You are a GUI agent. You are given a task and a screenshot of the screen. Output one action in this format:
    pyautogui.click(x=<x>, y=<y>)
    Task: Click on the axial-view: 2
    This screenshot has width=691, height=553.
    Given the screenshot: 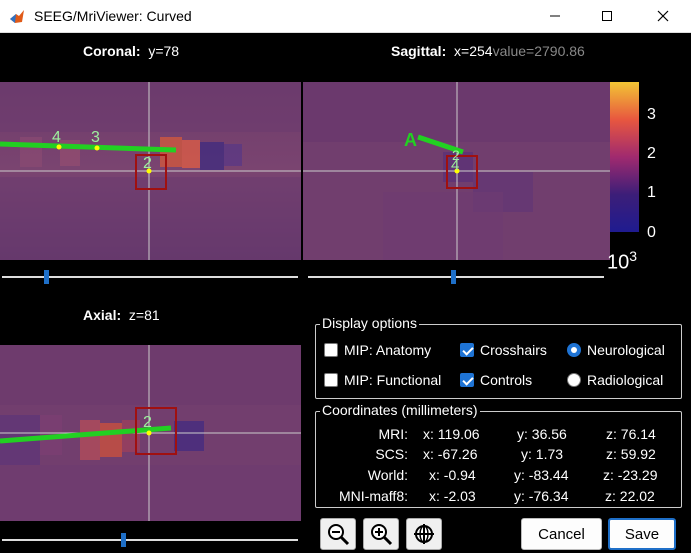 What is the action you would take?
    pyautogui.click(x=150, y=433)
    